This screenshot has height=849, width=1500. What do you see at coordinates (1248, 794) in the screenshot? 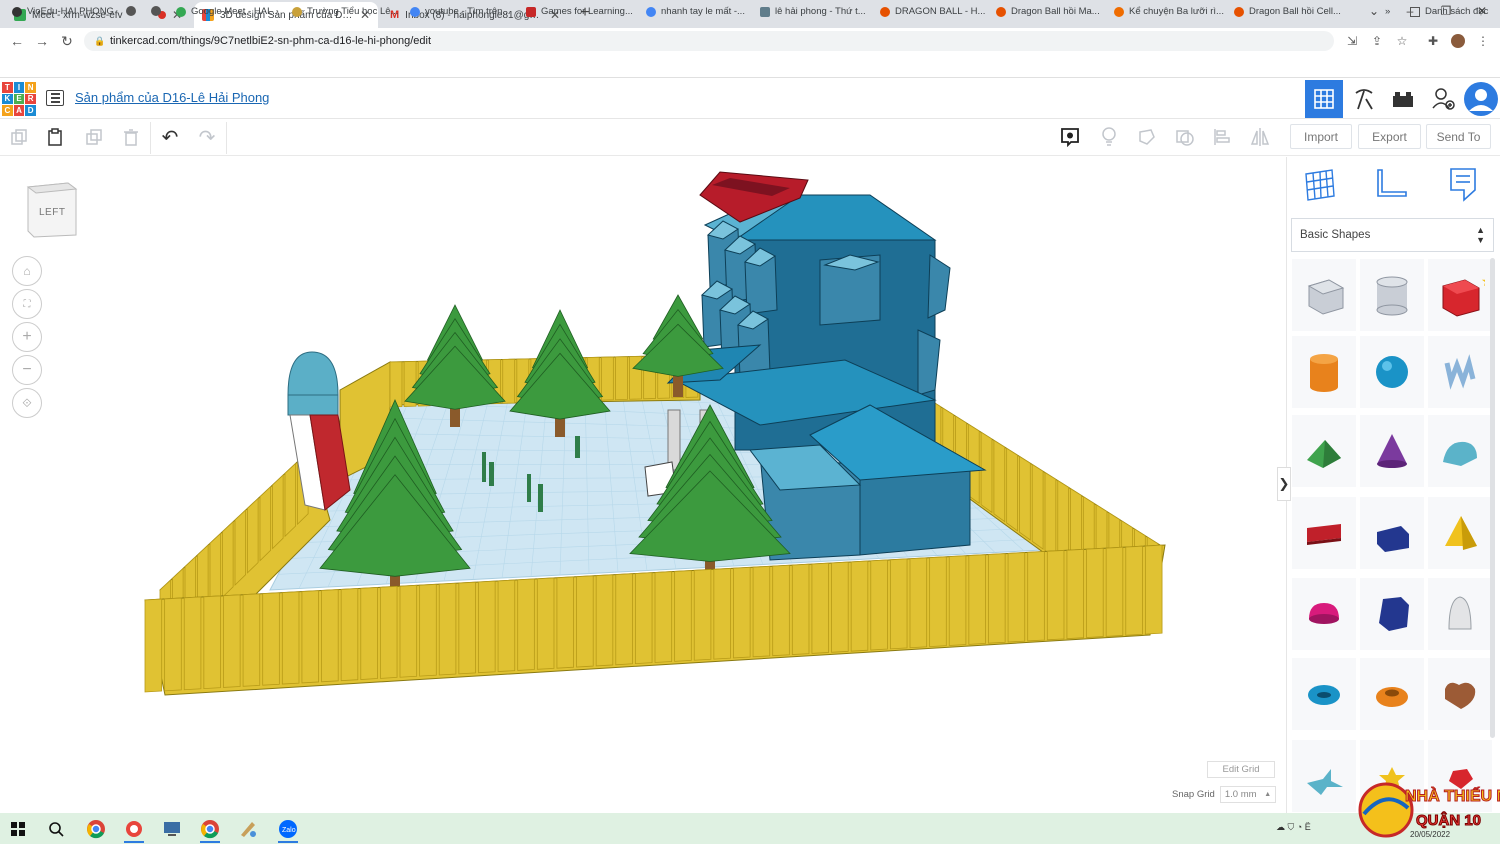
I see `snap-grid-select: 1.0 mm ▲` at bounding box center [1248, 794].